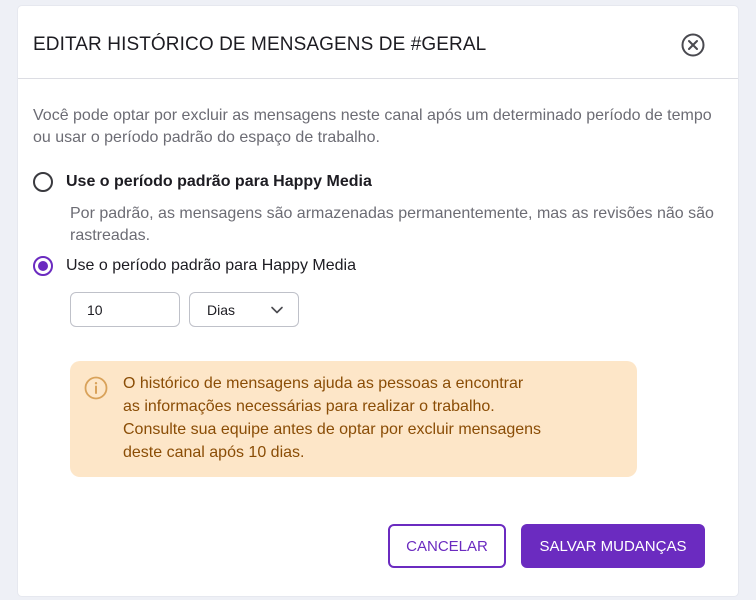 The height and width of the screenshot is (600, 756). What do you see at coordinates (43, 266) in the screenshot?
I see `radio-selected` at bounding box center [43, 266].